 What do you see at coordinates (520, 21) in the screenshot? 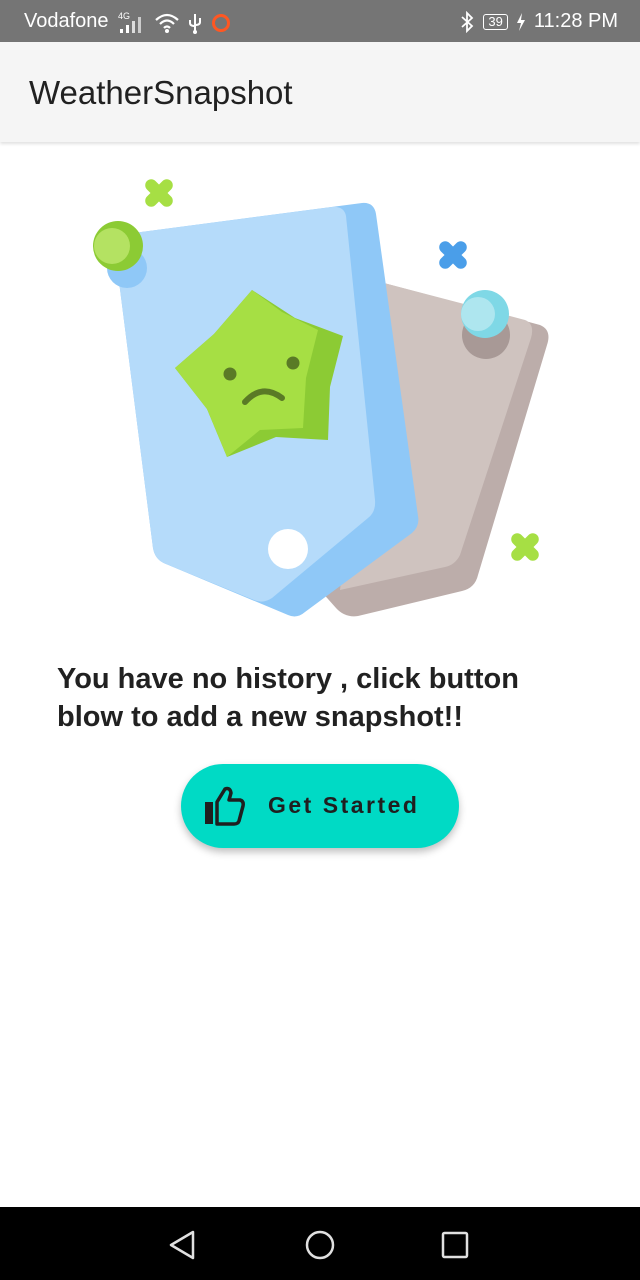
I see `charging-icon` at bounding box center [520, 21].